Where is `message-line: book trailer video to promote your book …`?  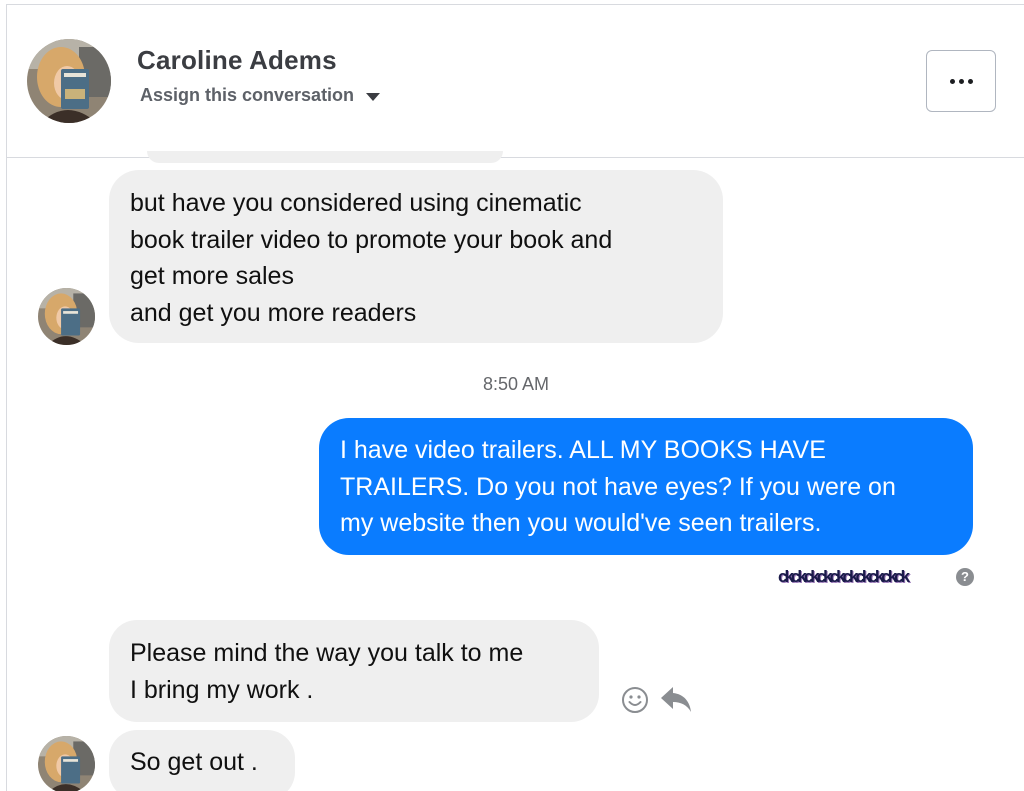
message-line: book trailer video to promote your book … is located at coordinates (371, 239).